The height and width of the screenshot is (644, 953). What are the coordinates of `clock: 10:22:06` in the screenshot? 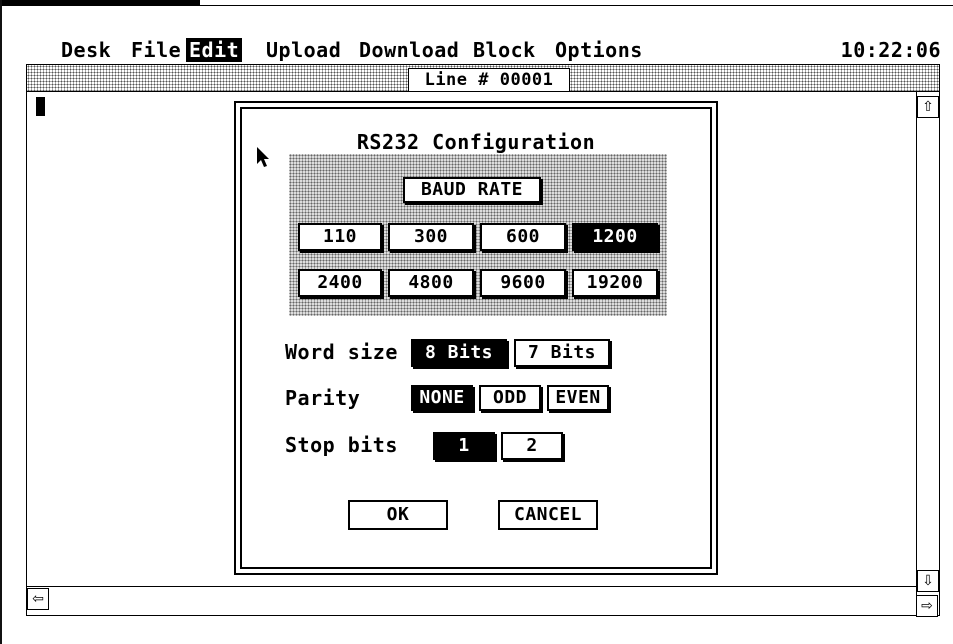 It's located at (890, 50).